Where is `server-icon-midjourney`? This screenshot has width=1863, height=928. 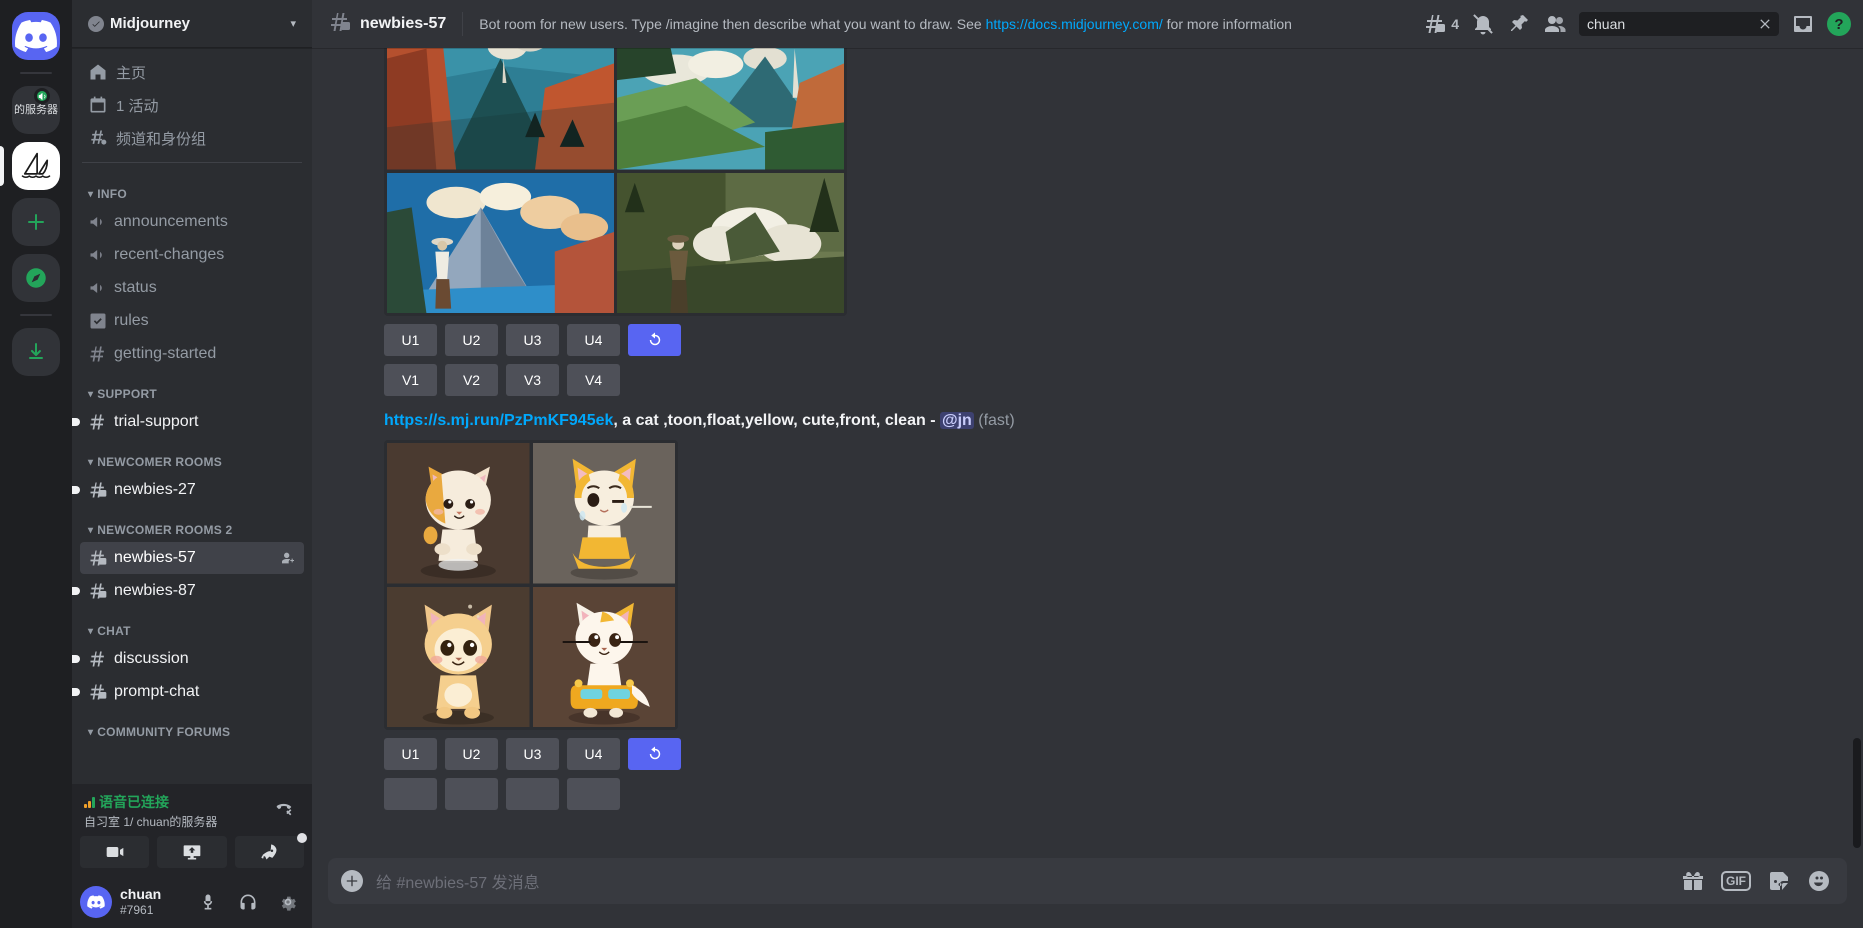 server-icon-midjourney is located at coordinates (36, 166).